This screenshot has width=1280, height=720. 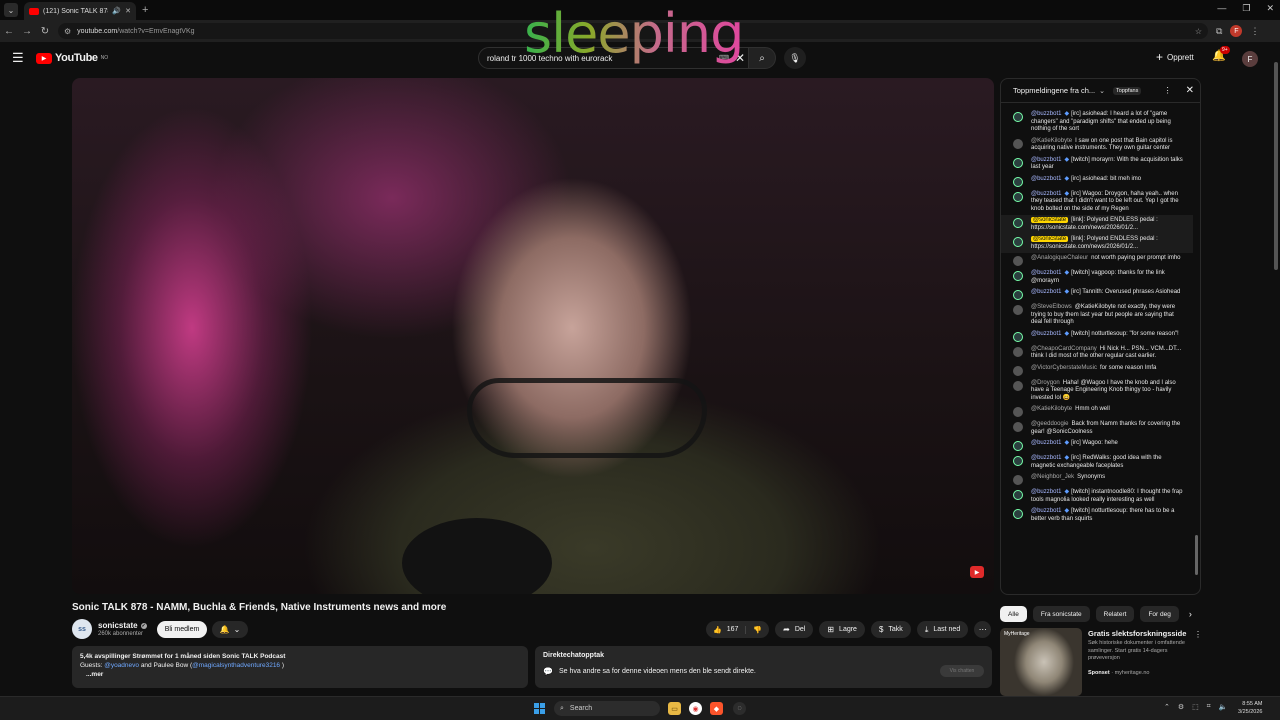 What do you see at coordinates (1045, 383) in the screenshot?
I see `chat-author-name: @Droygon` at bounding box center [1045, 383].